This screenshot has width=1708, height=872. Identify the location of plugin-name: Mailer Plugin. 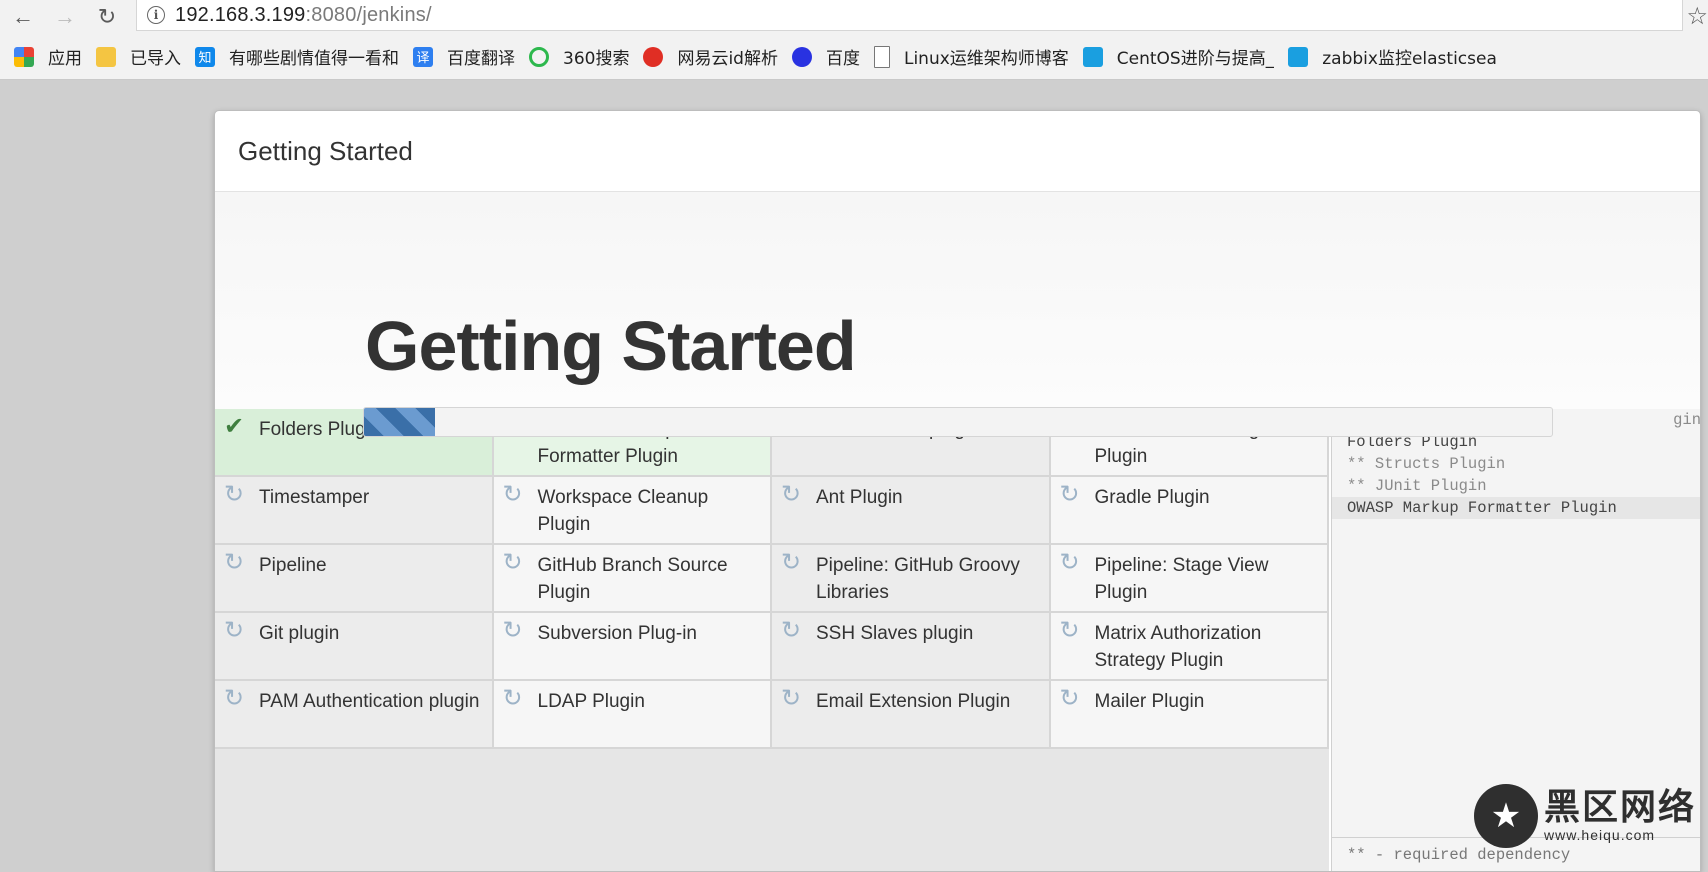
(1149, 701).